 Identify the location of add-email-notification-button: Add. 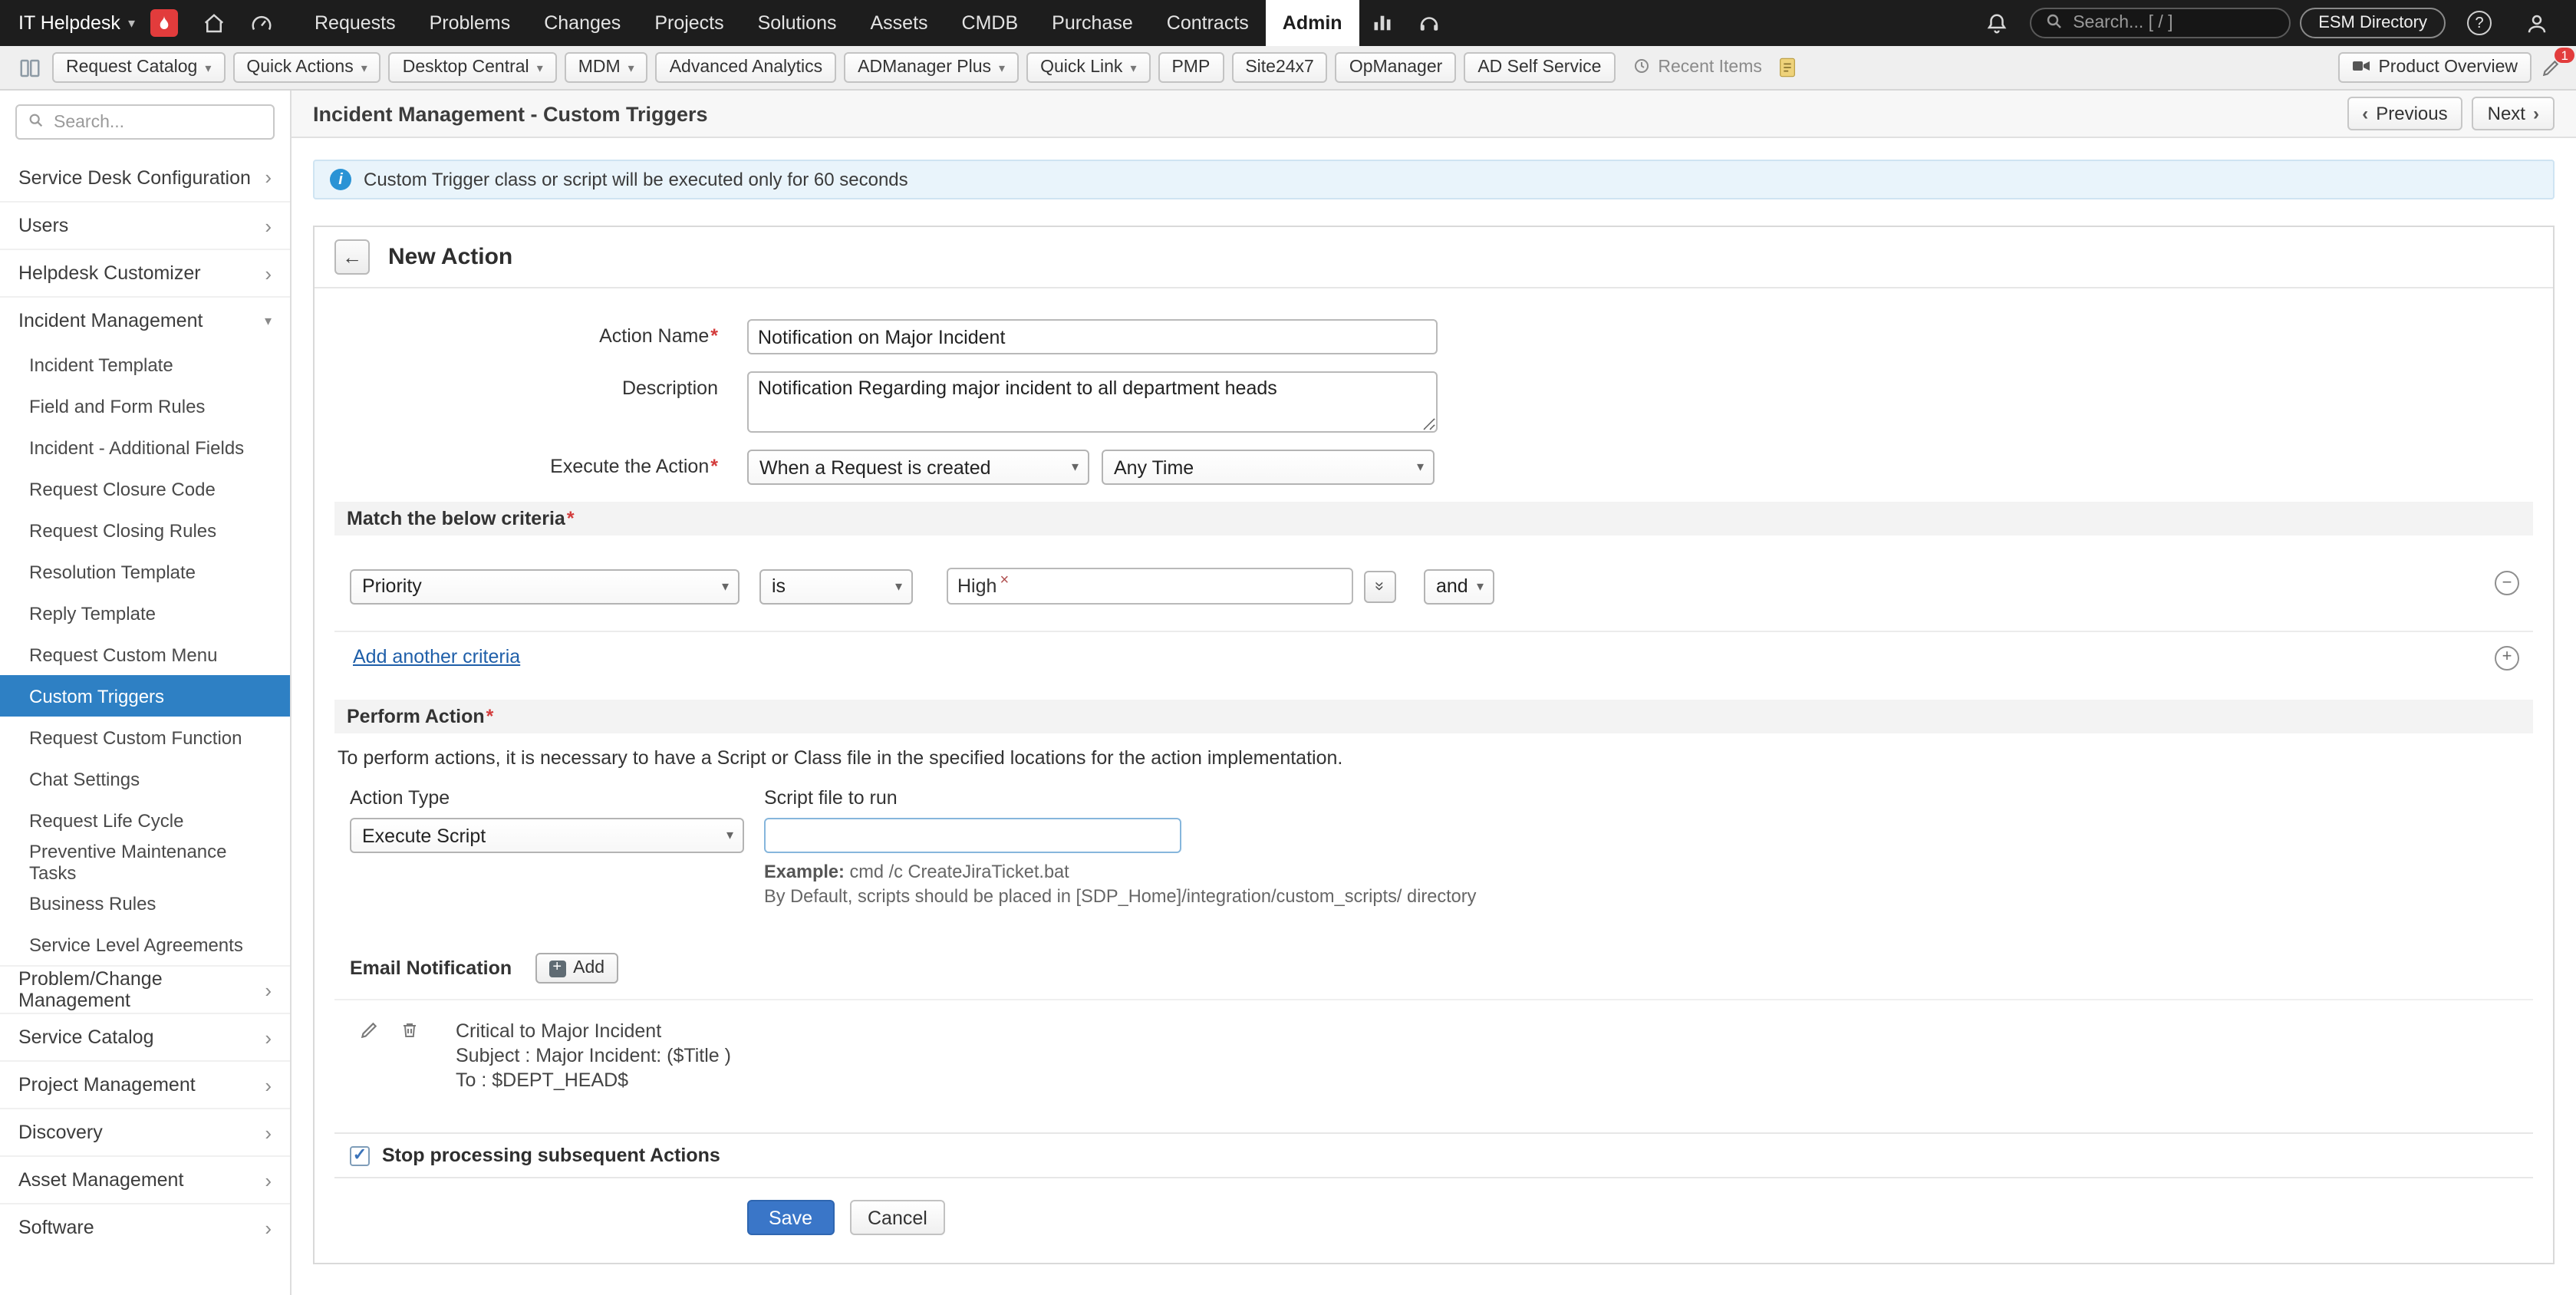
(577, 969).